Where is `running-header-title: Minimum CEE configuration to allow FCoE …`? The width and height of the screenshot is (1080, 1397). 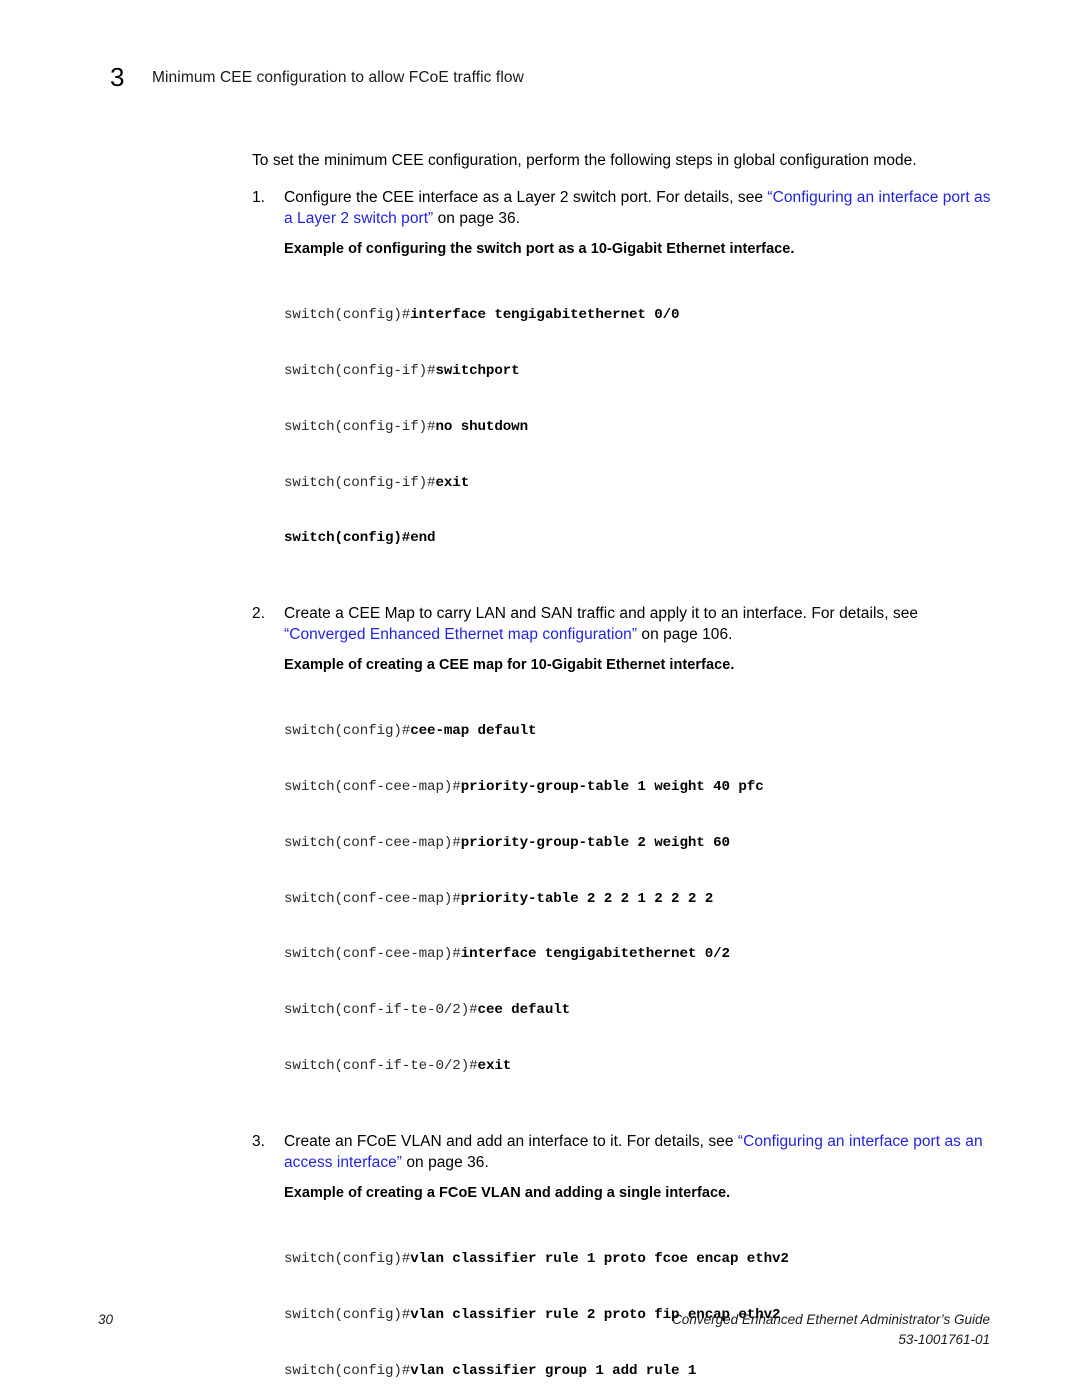 running-header-title: Minimum CEE configuration to allow FCoE … is located at coordinates (338, 77).